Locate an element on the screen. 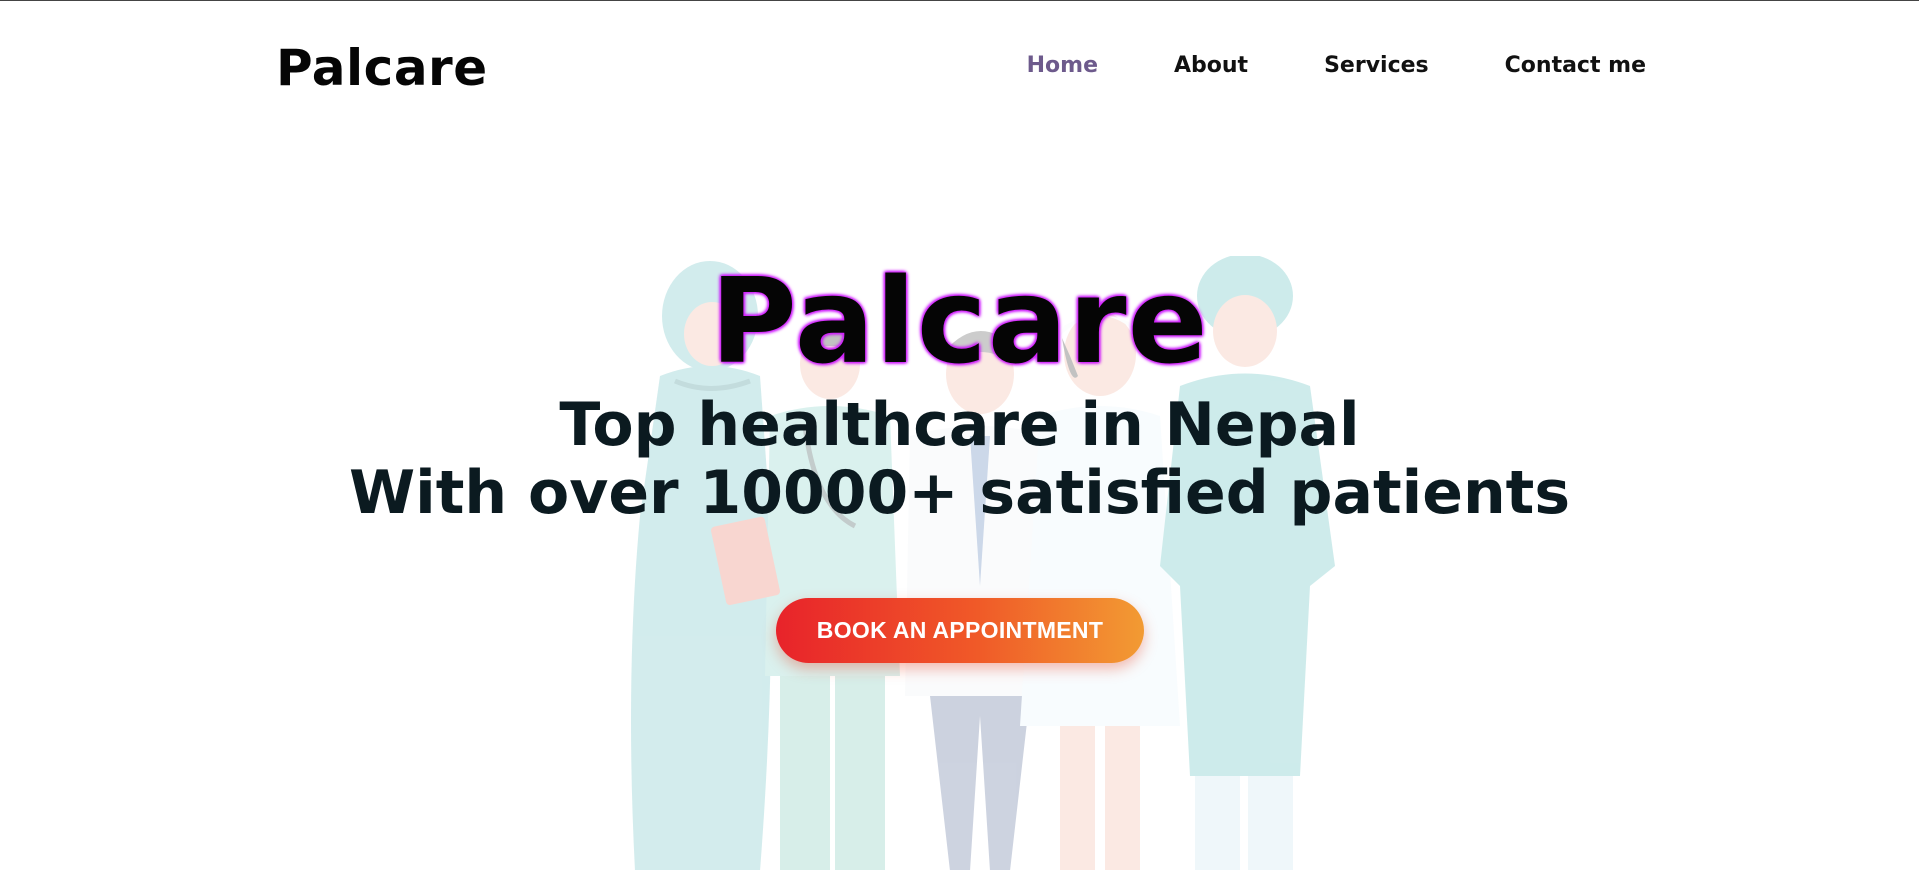 This screenshot has height=870, width=1919. nav-link-home: Home is located at coordinates (1062, 65).